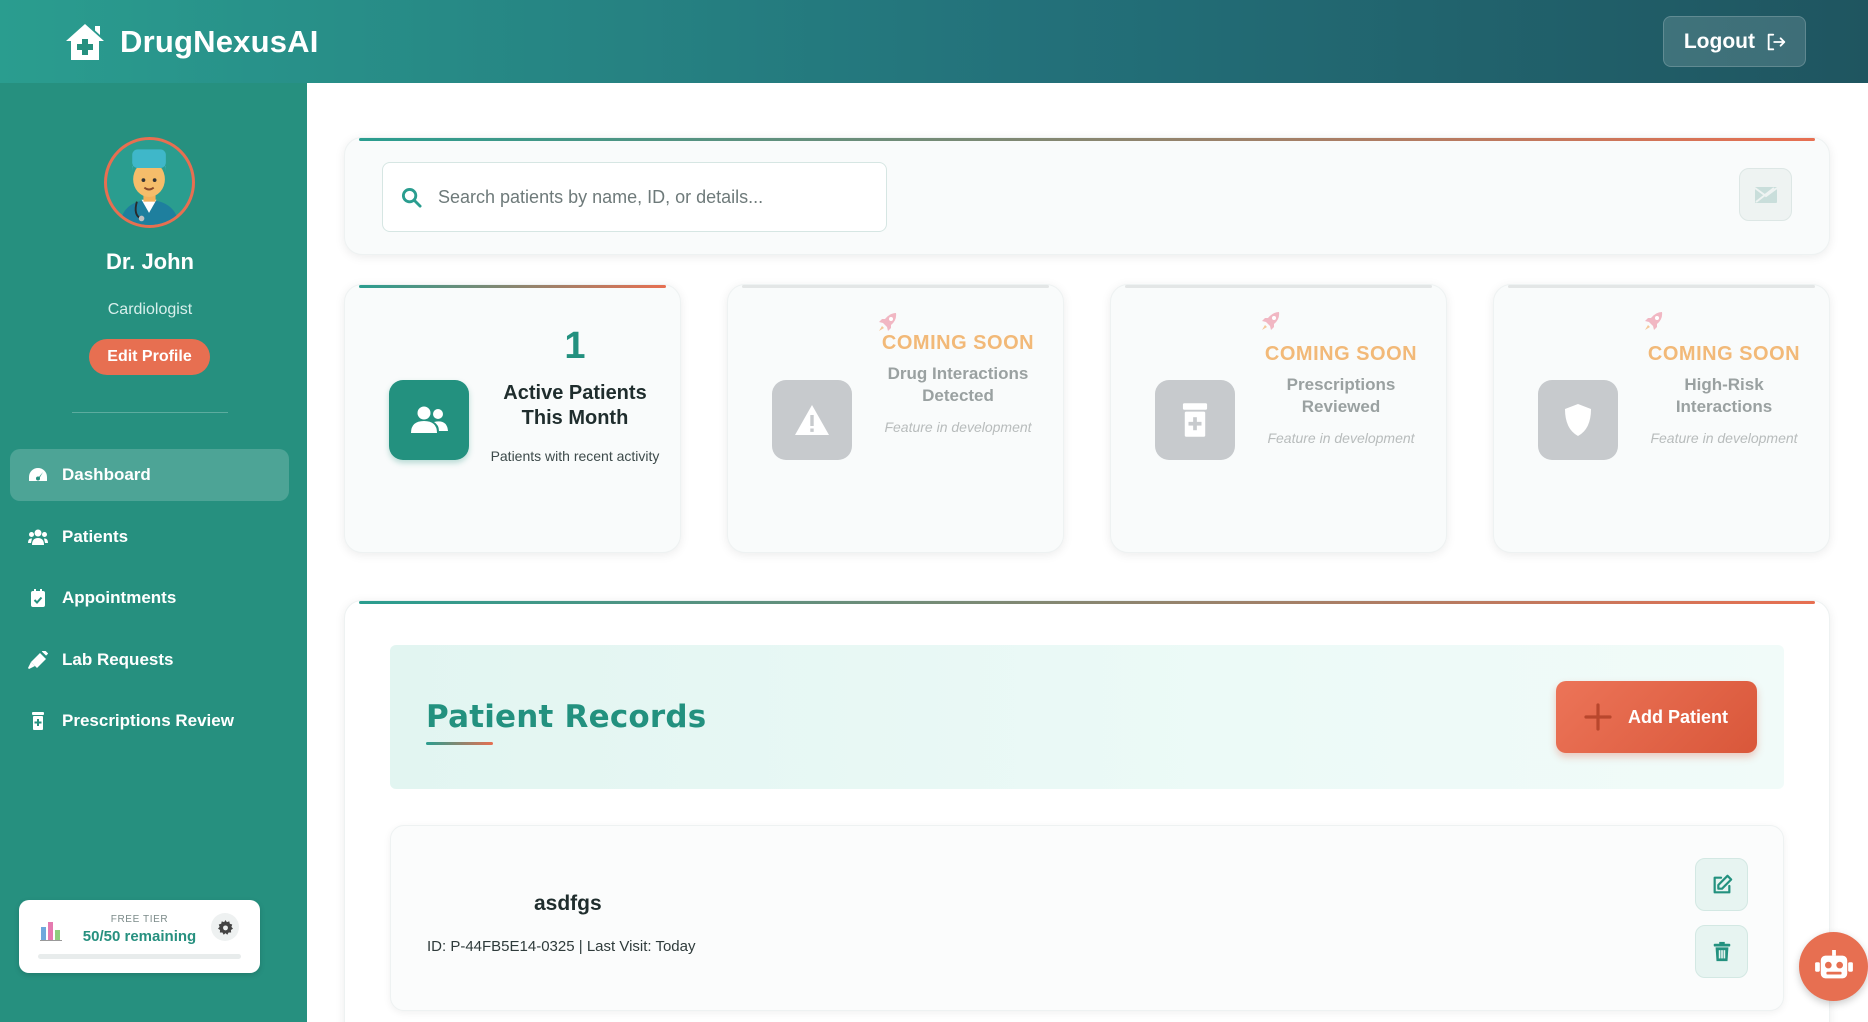 This screenshot has width=1868, height=1022. I want to click on search-box, so click(634, 197).